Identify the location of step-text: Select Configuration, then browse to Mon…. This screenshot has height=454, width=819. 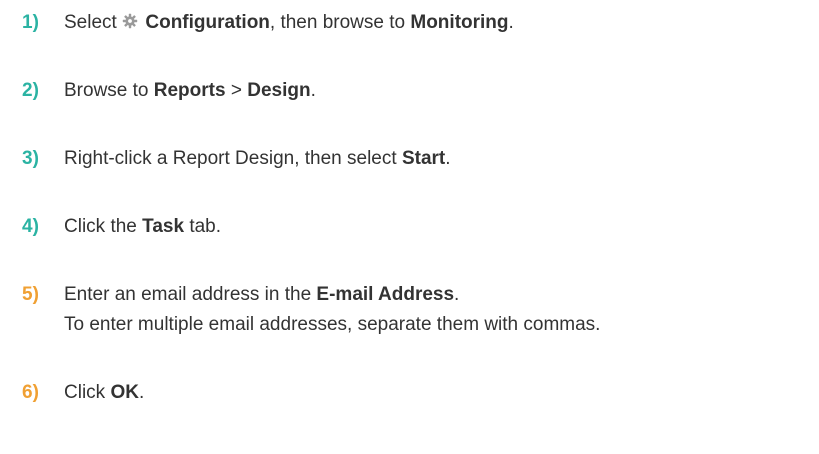
(289, 22).